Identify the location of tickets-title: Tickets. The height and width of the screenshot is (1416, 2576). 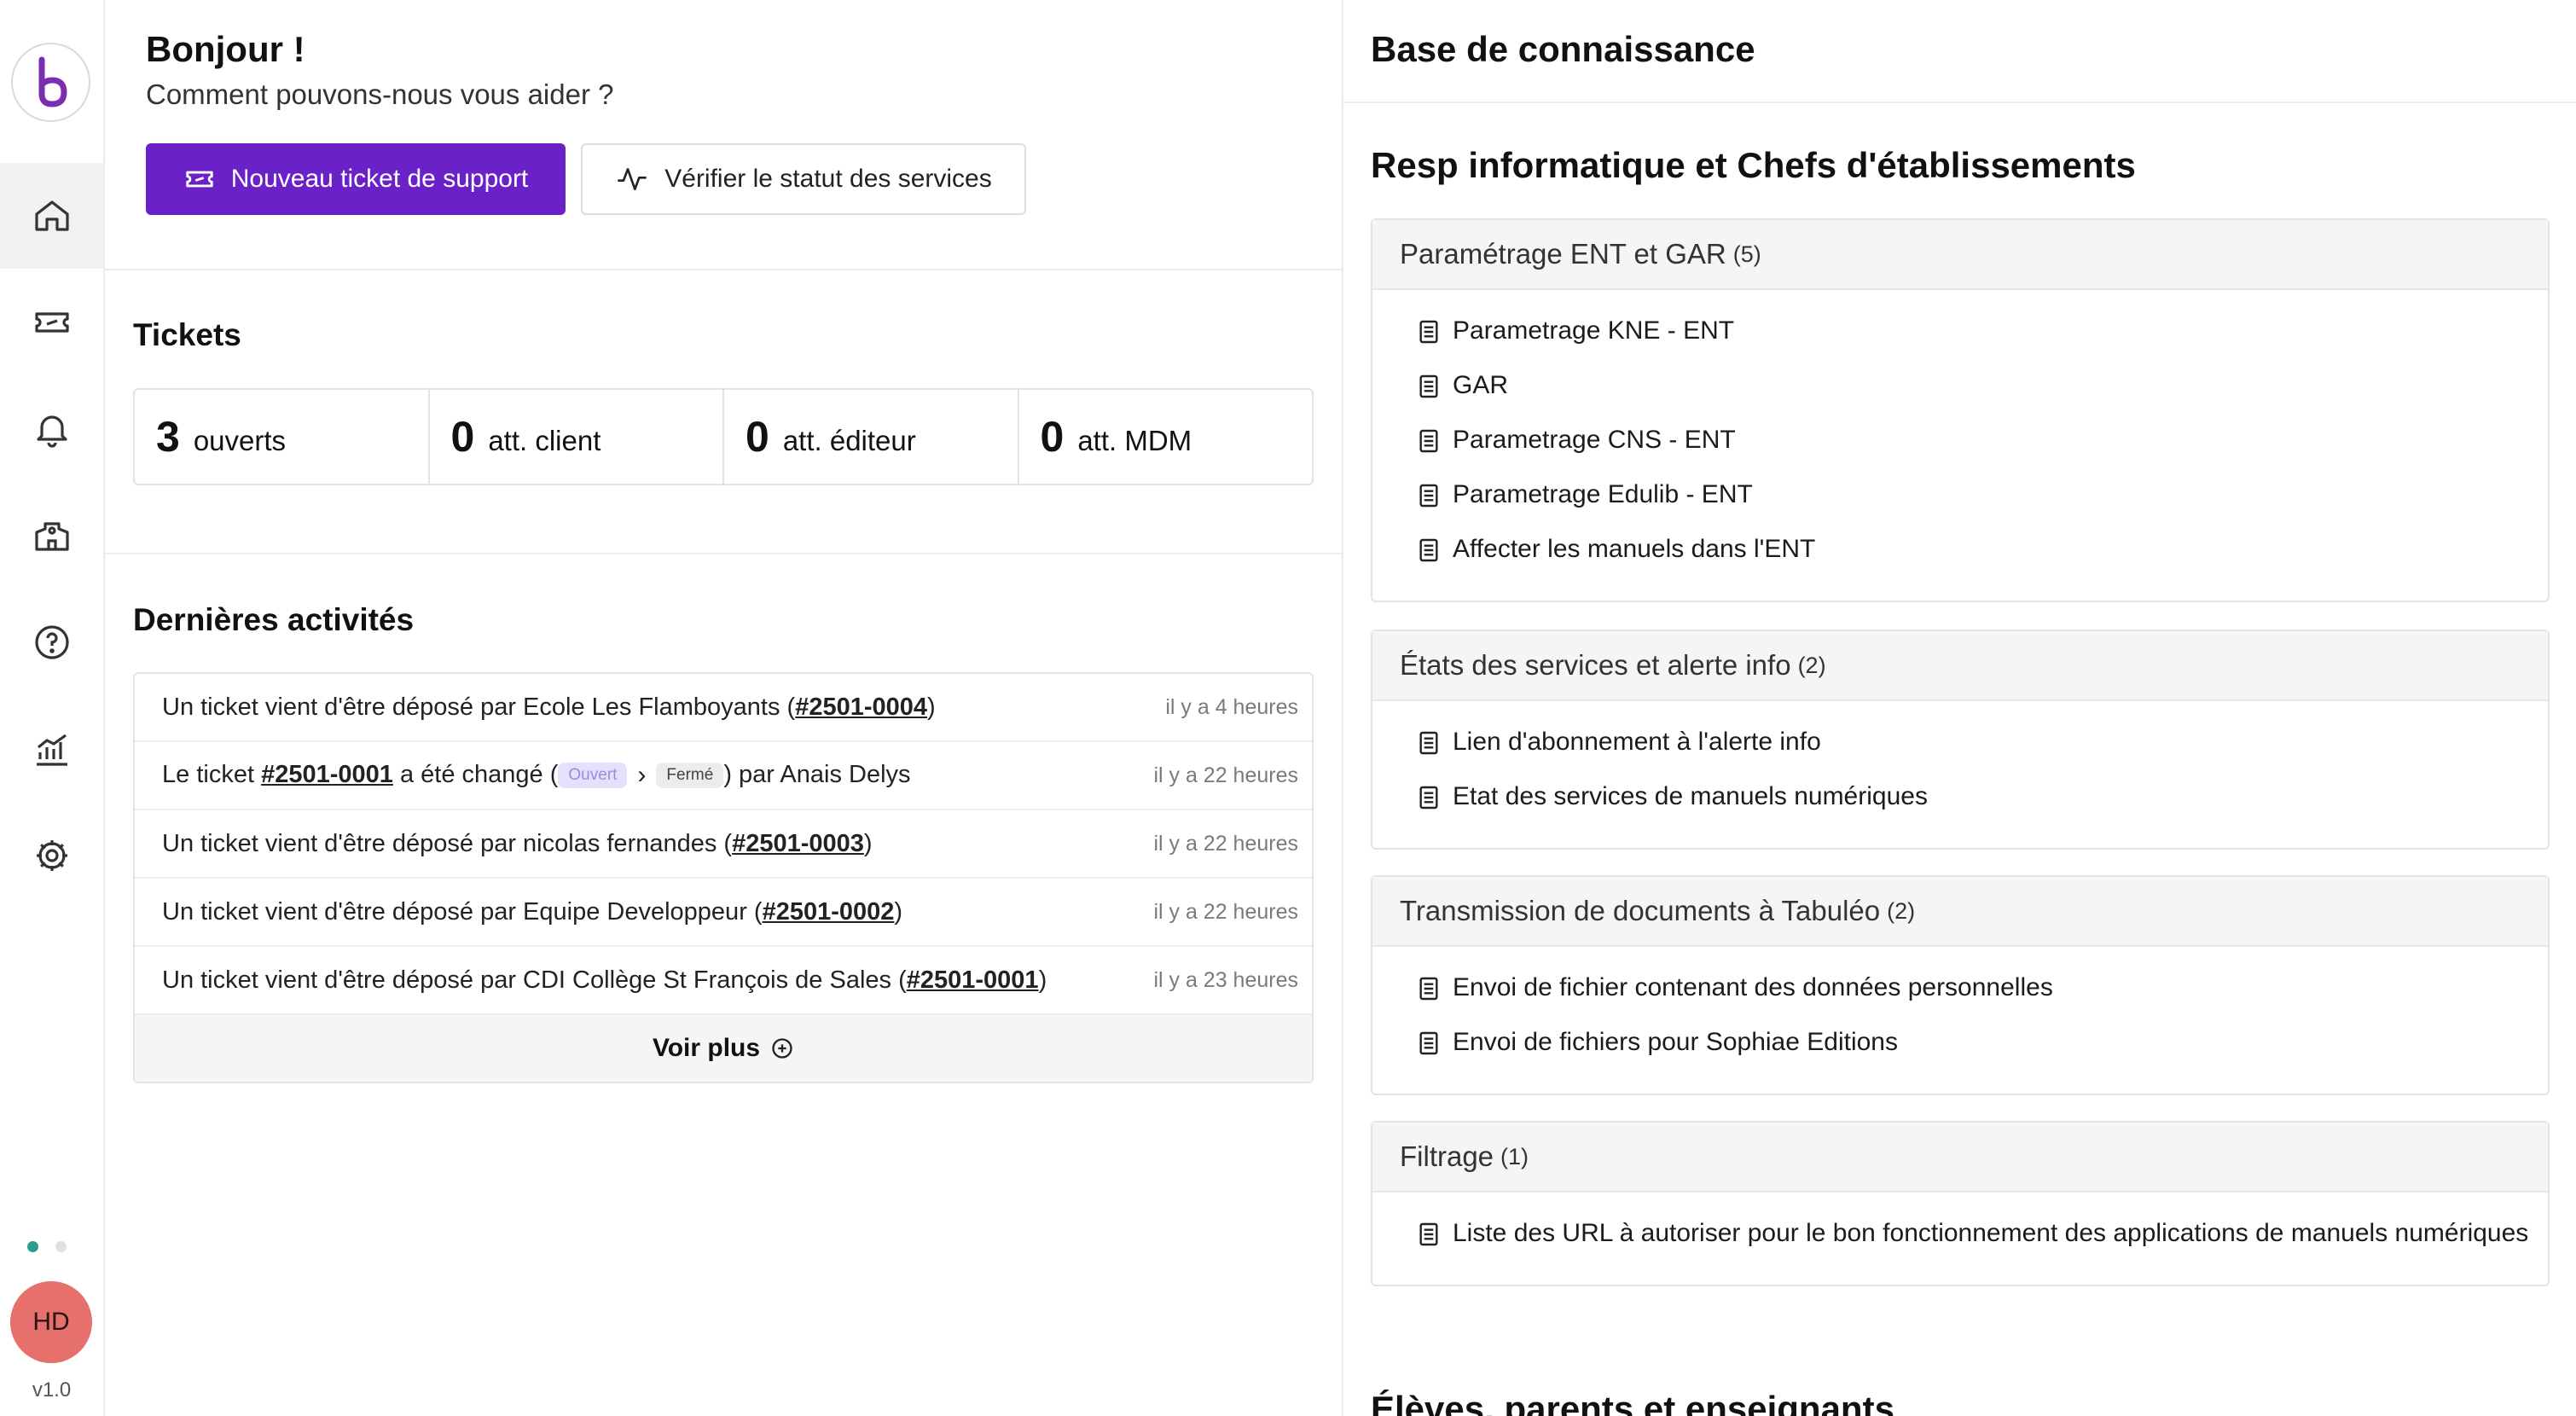
(187, 334).